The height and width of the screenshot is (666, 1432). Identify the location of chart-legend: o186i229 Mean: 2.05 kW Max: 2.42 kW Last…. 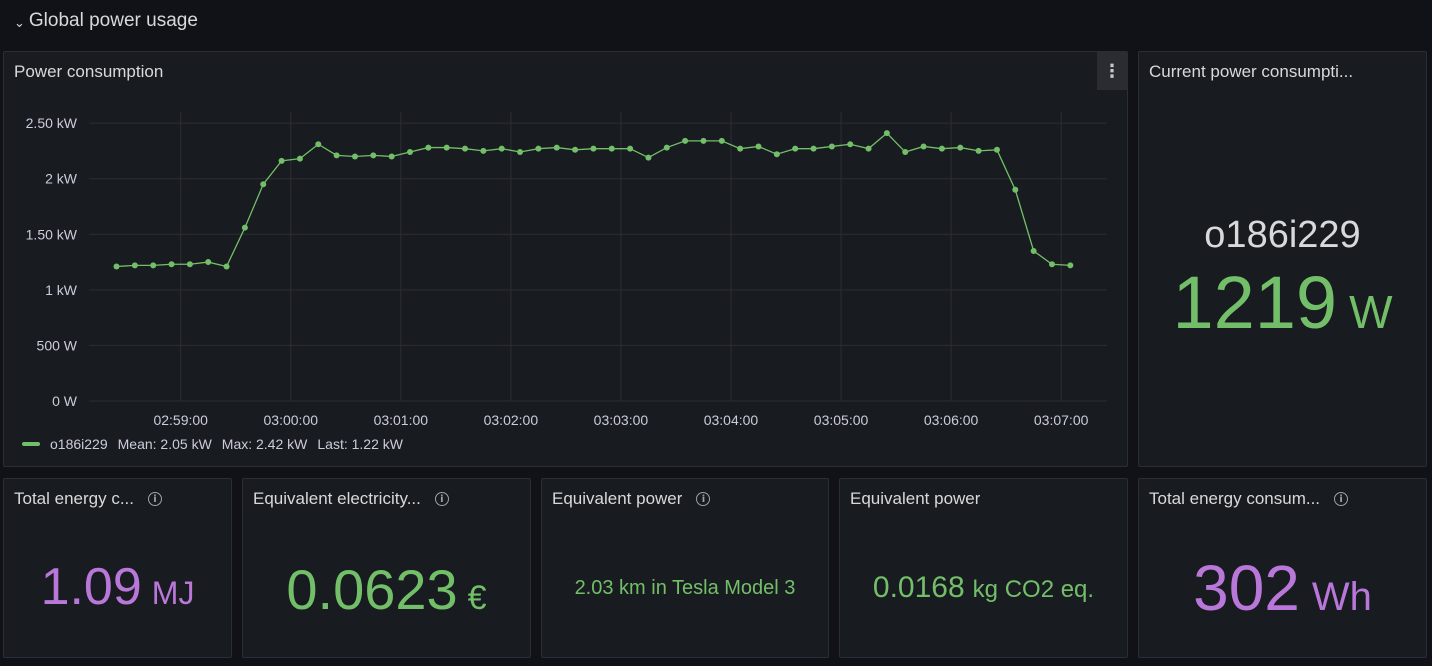
(212, 444).